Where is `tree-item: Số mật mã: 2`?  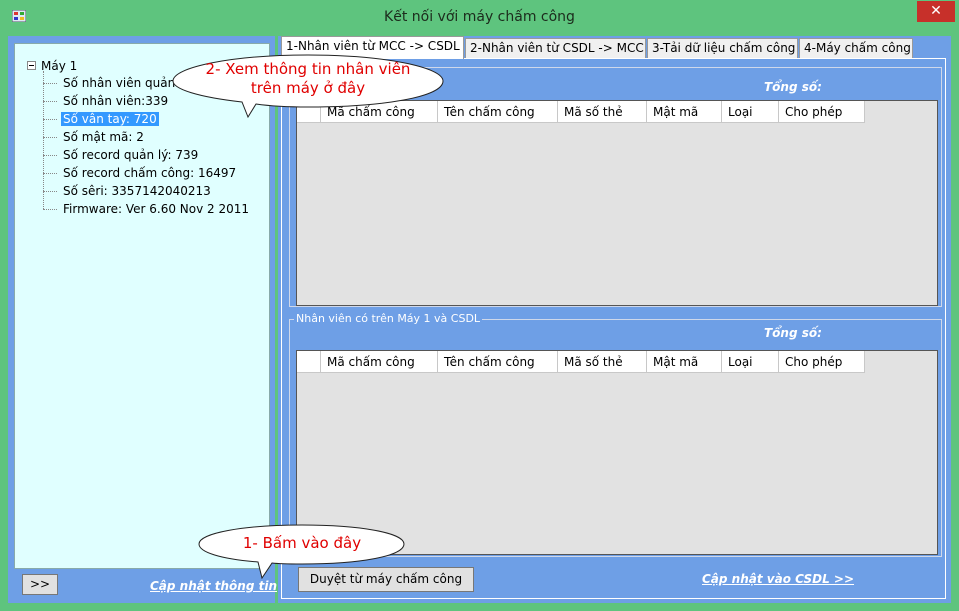 tree-item: Số mật mã: 2 is located at coordinates (94, 137).